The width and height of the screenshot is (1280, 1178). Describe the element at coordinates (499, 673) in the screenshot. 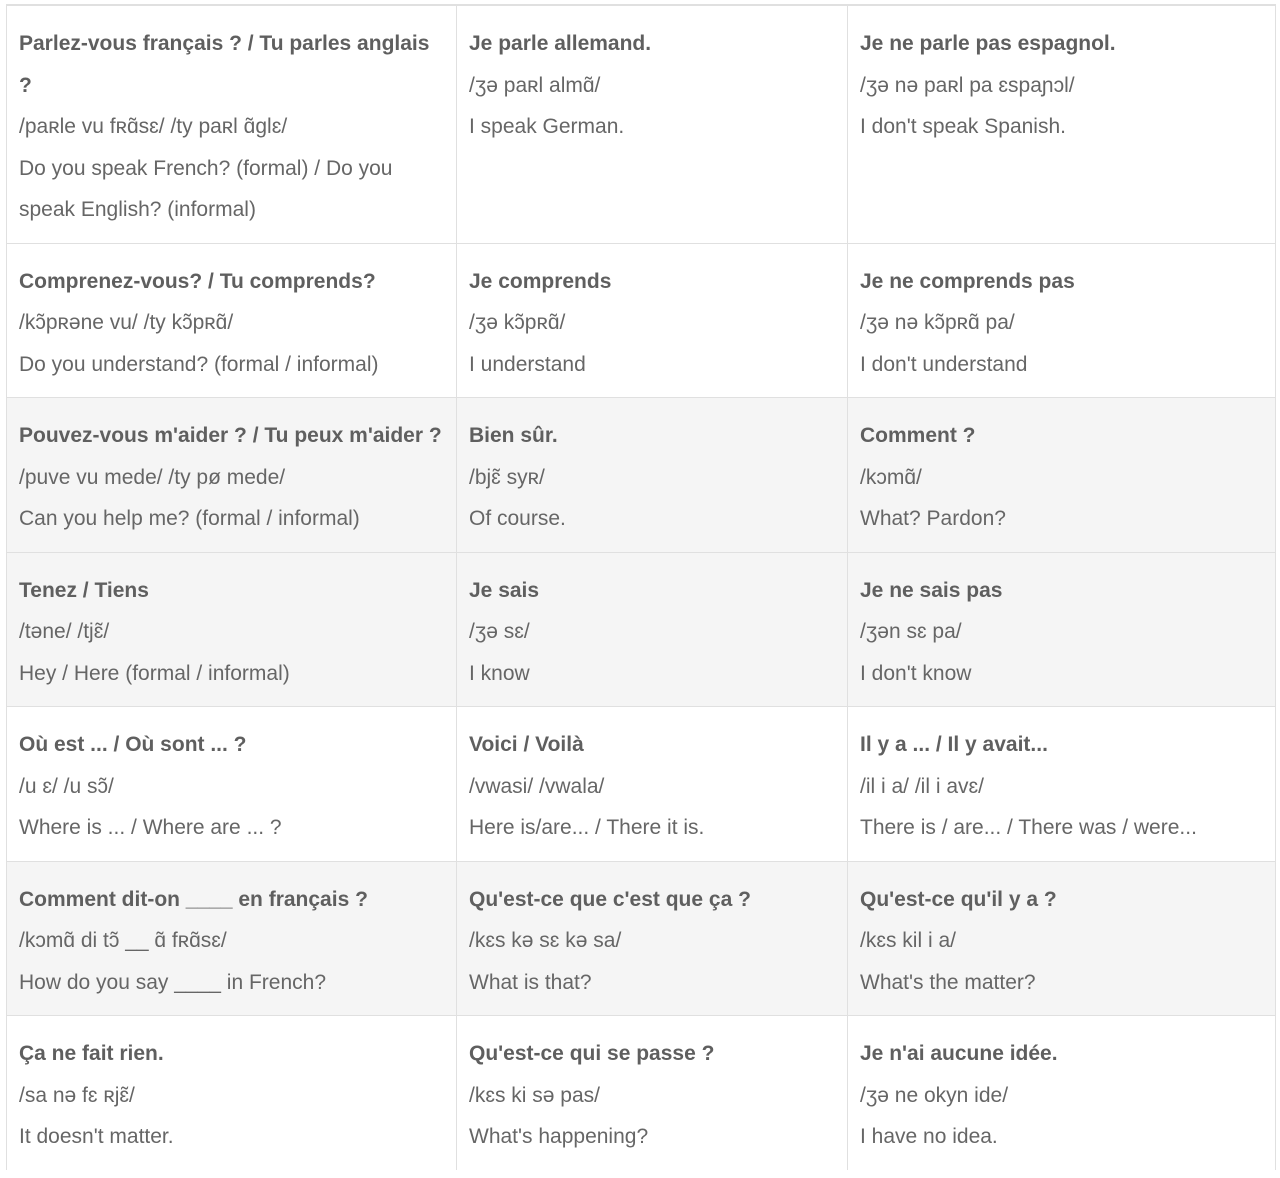

I see `english-translation: I know` at that location.